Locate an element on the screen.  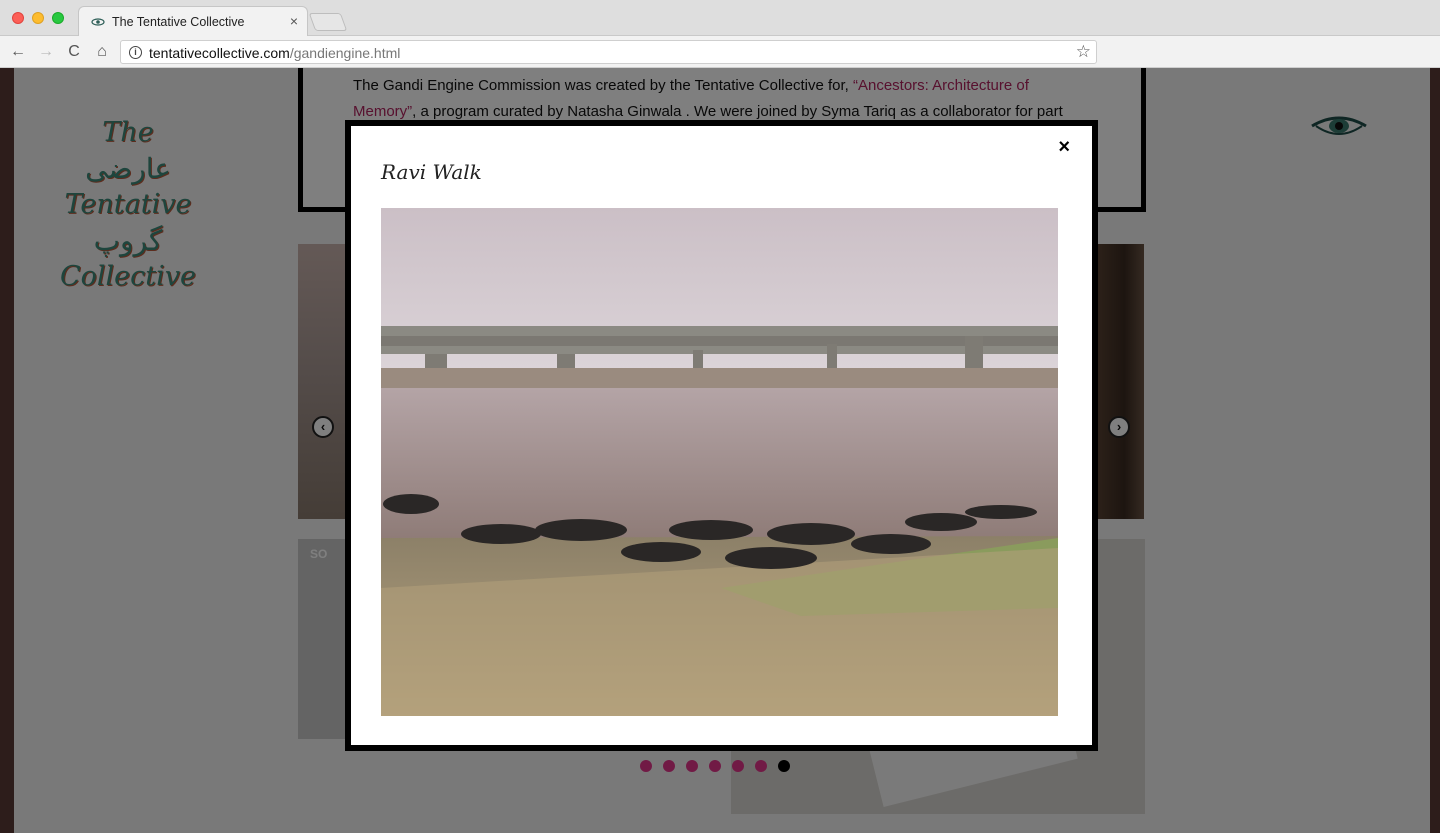
url-path: /gandiengine.html is located at coordinates (345, 53).